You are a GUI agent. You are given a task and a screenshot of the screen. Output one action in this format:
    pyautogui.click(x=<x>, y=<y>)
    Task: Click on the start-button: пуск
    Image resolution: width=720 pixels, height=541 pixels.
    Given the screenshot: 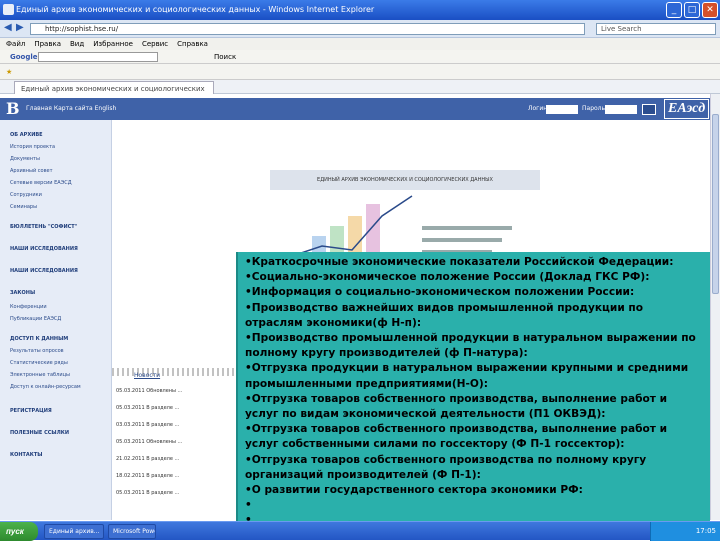 What is the action you would take?
    pyautogui.click(x=19, y=531)
    